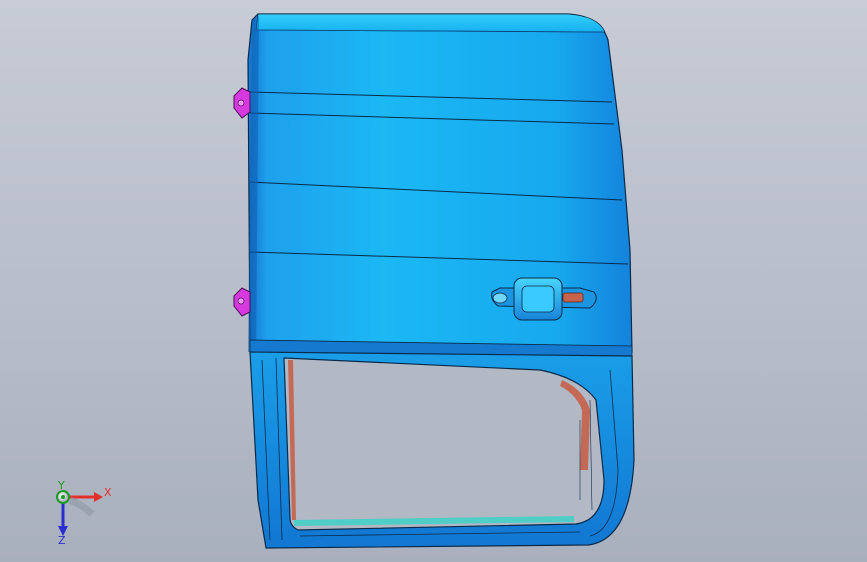 The height and width of the screenshot is (562, 867). I want to click on coordinate-triad: X Y Z, so click(84, 513).